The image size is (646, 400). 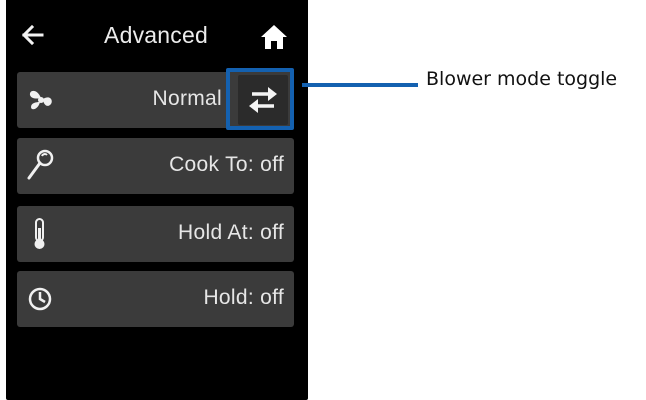 What do you see at coordinates (155, 299) in the screenshot?
I see `hold-timer-row: Hold: off` at bounding box center [155, 299].